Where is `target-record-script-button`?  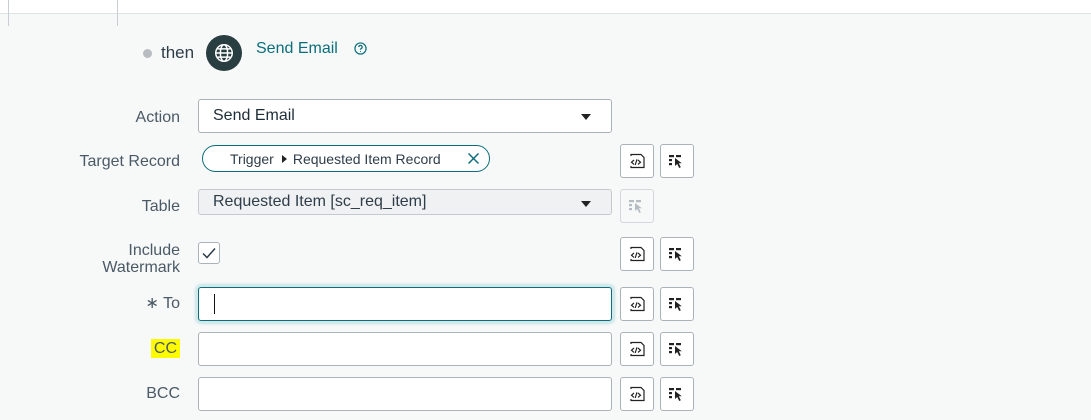 target-record-script-button is located at coordinates (637, 161).